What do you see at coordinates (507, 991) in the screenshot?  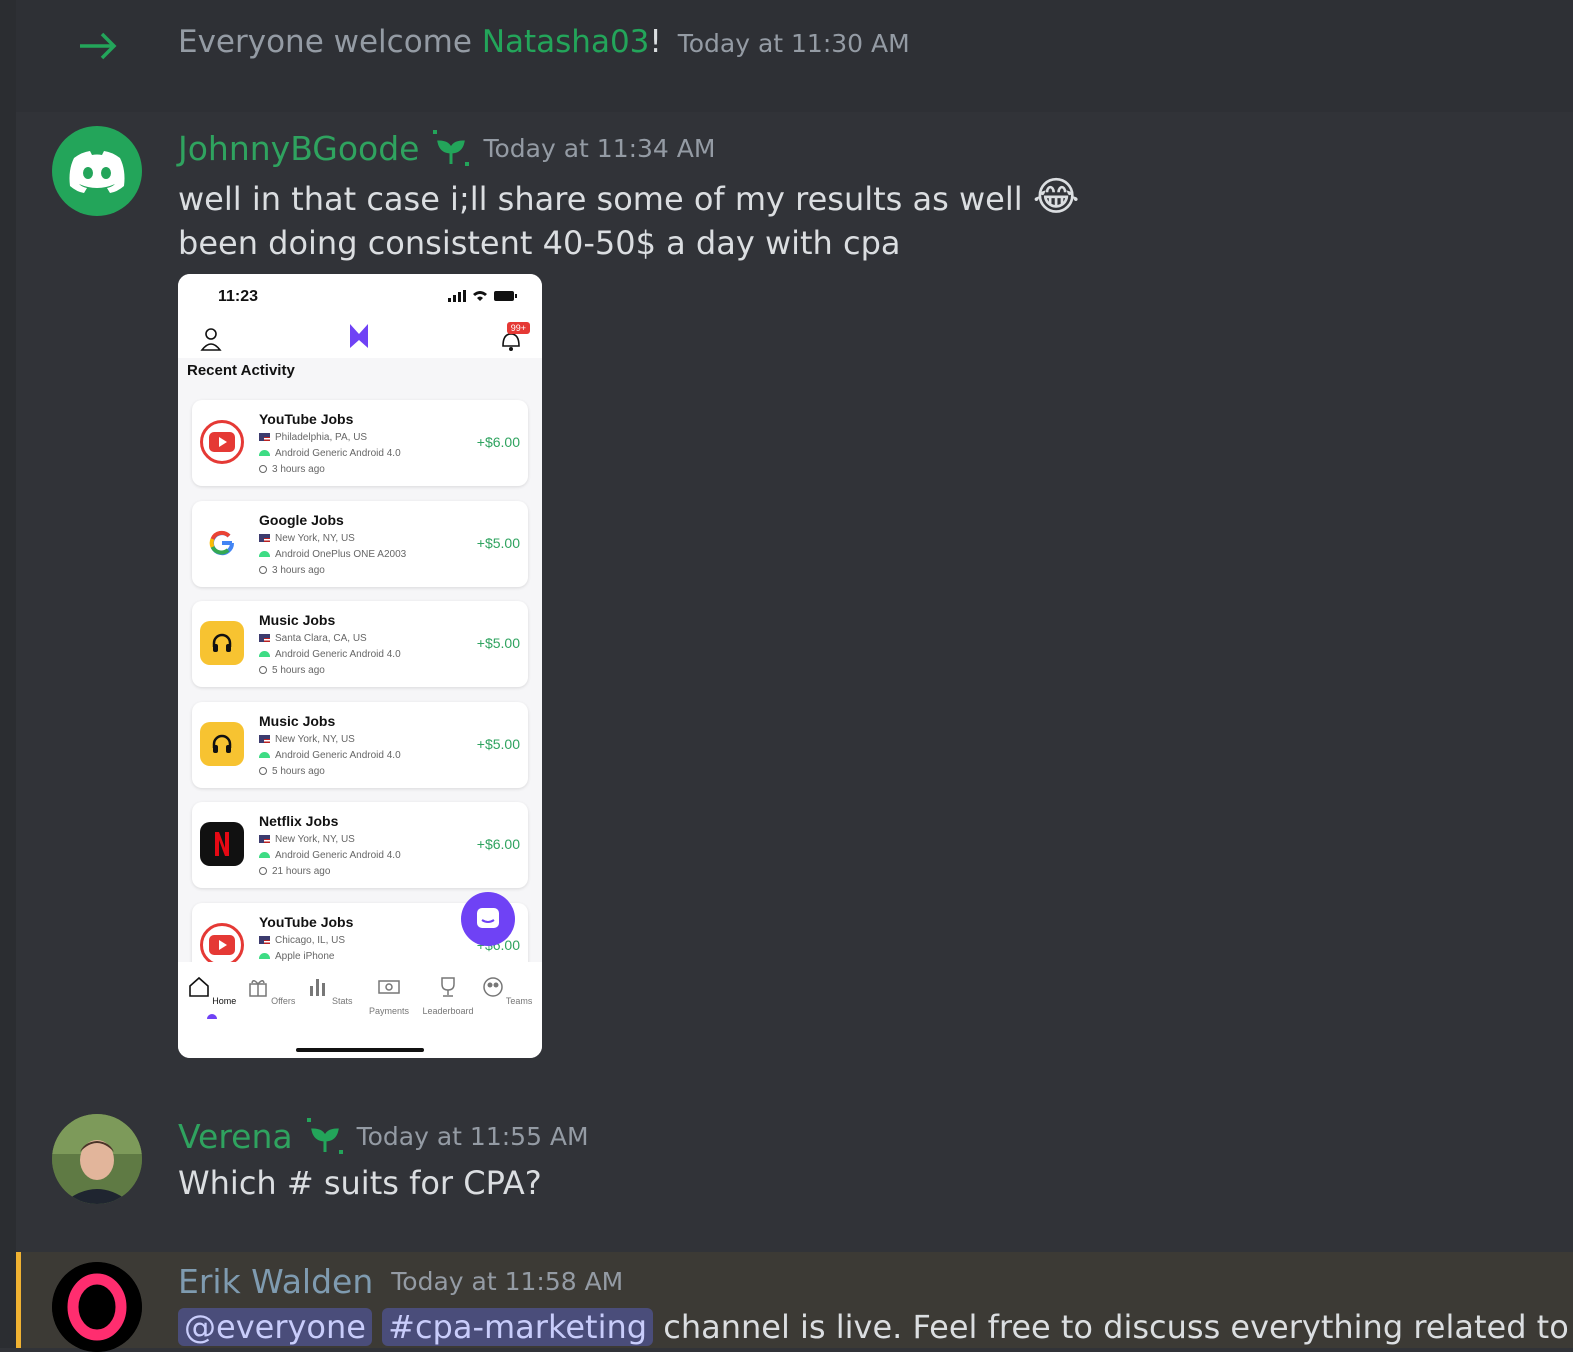 I see `tab-teams: Teams` at bounding box center [507, 991].